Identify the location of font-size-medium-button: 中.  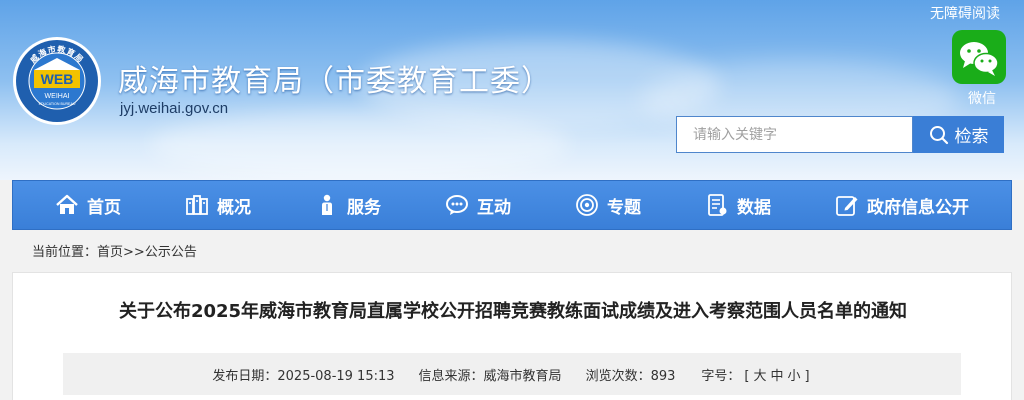
(777, 376).